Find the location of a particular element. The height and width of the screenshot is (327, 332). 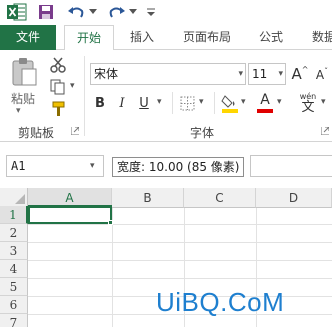

fill-color-dropdown-icon: ▾ is located at coordinates (243, 102).